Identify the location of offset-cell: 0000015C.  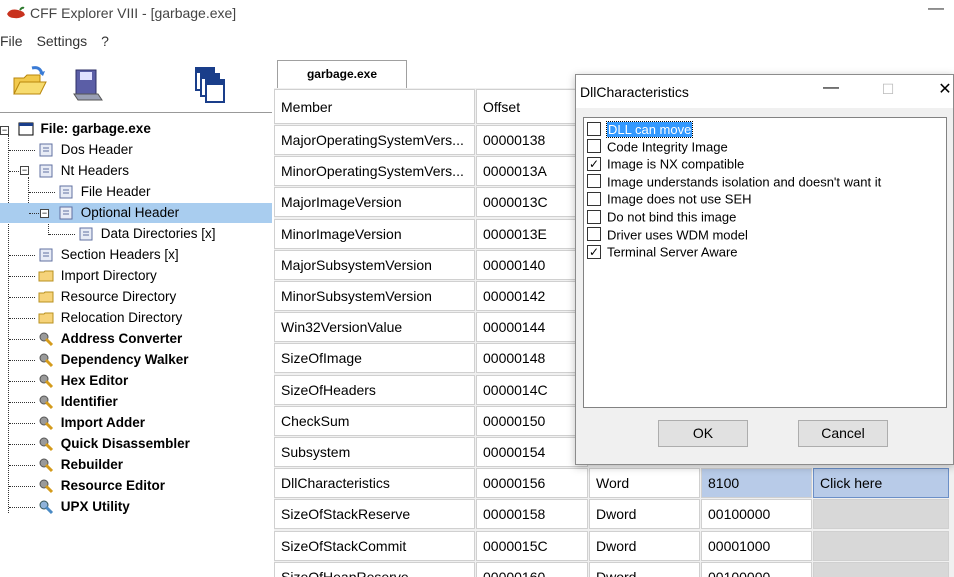
(532, 546).